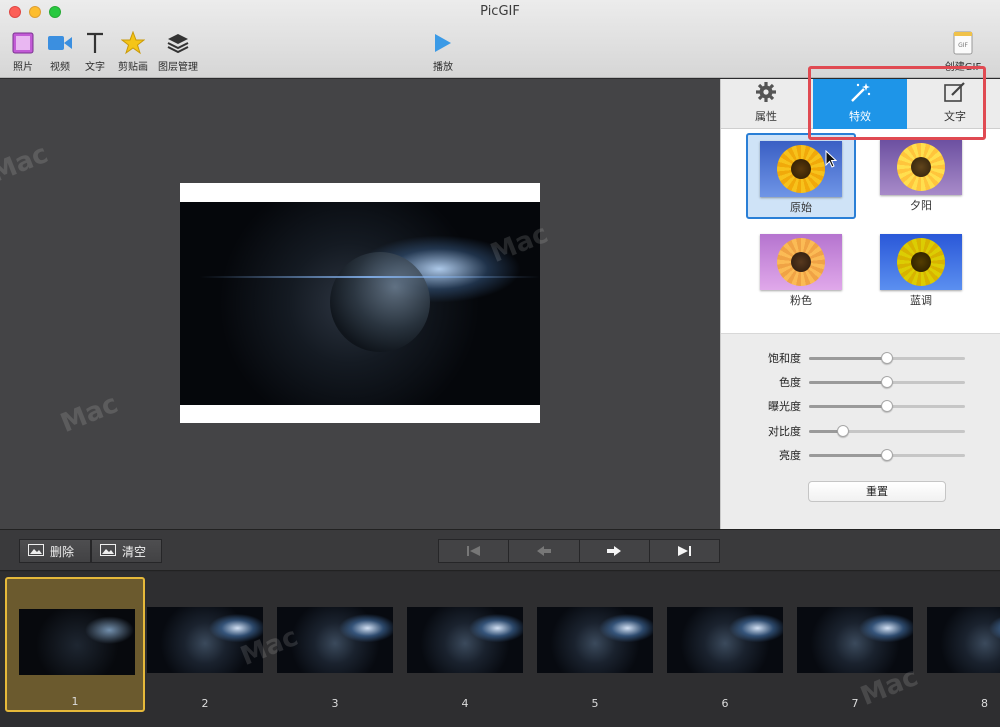 The height and width of the screenshot is (727, 1000). Describe the element at coordinates (133, 67) in the screenshot. I see `clipart-tool-label: 剪贴画` at that location.